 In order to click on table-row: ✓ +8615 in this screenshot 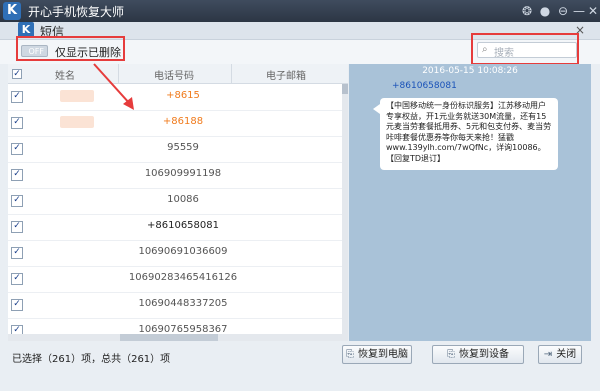, I will do `click(175, 97)`.